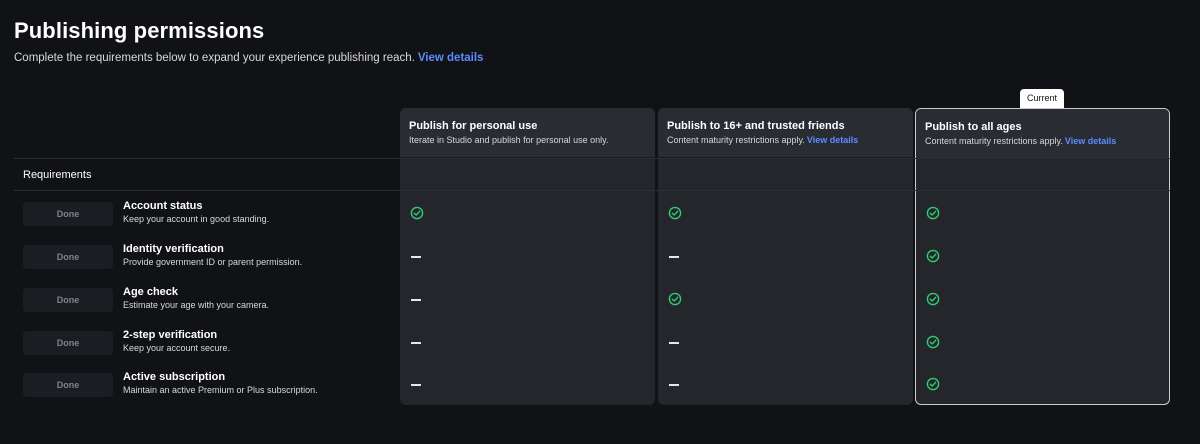 This screenshot has width=1200, height=444. I want to click on requirement-name: Age check, so click(151, 292).